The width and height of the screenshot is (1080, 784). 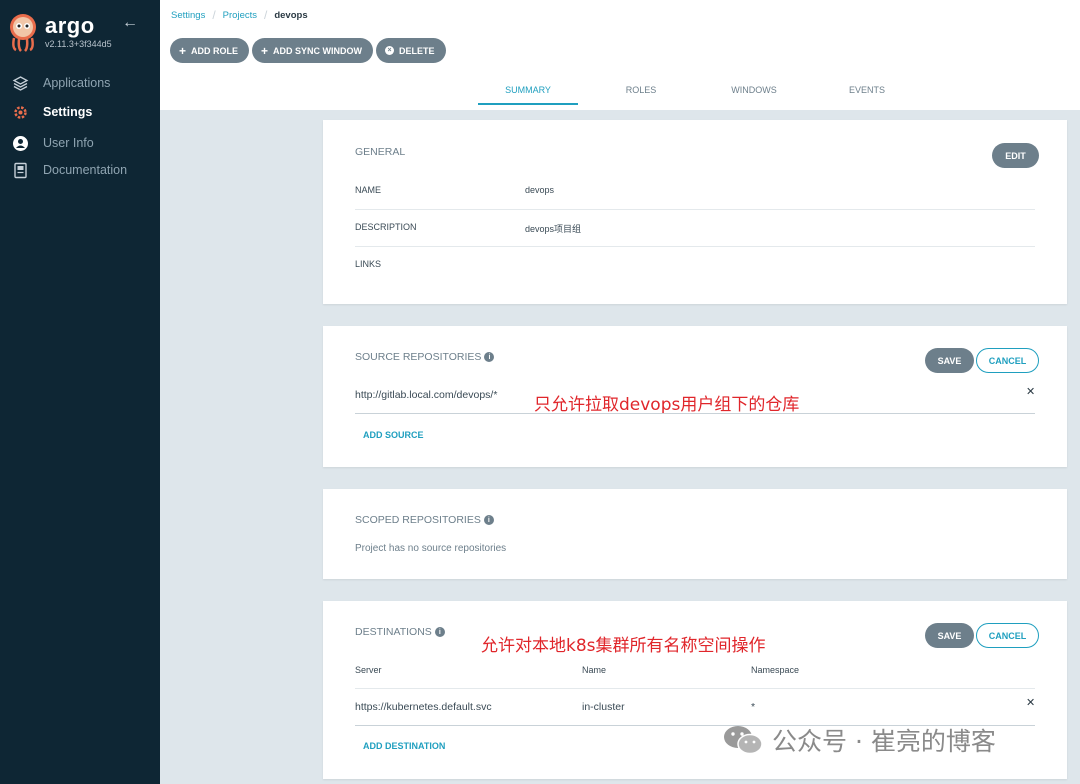 I want to click on toolbar: + ADD ROLE + ADD SYNC WINDOW × DELETE, so click(x=308, y=50).